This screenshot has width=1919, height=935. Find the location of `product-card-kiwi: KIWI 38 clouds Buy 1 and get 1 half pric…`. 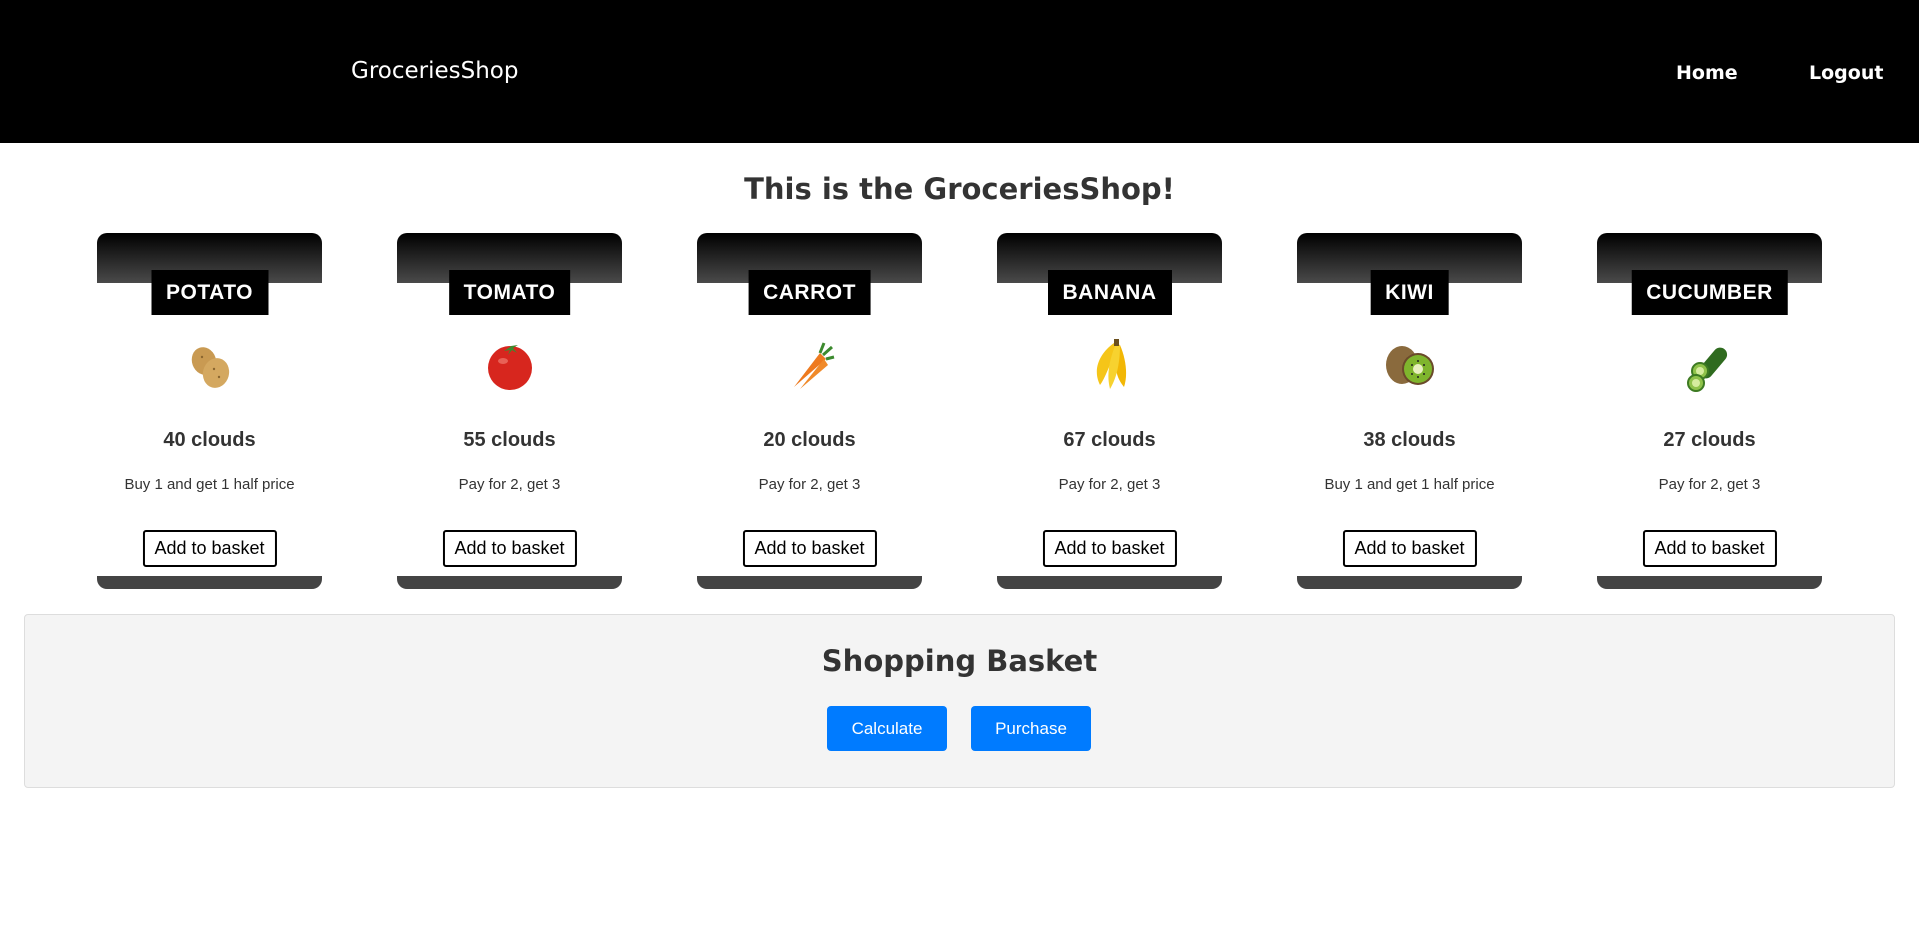

product-card-kiwi: KIWI 38 clouds Buy 1 and get 1 half pric… is located at coordinates (1409, 411).